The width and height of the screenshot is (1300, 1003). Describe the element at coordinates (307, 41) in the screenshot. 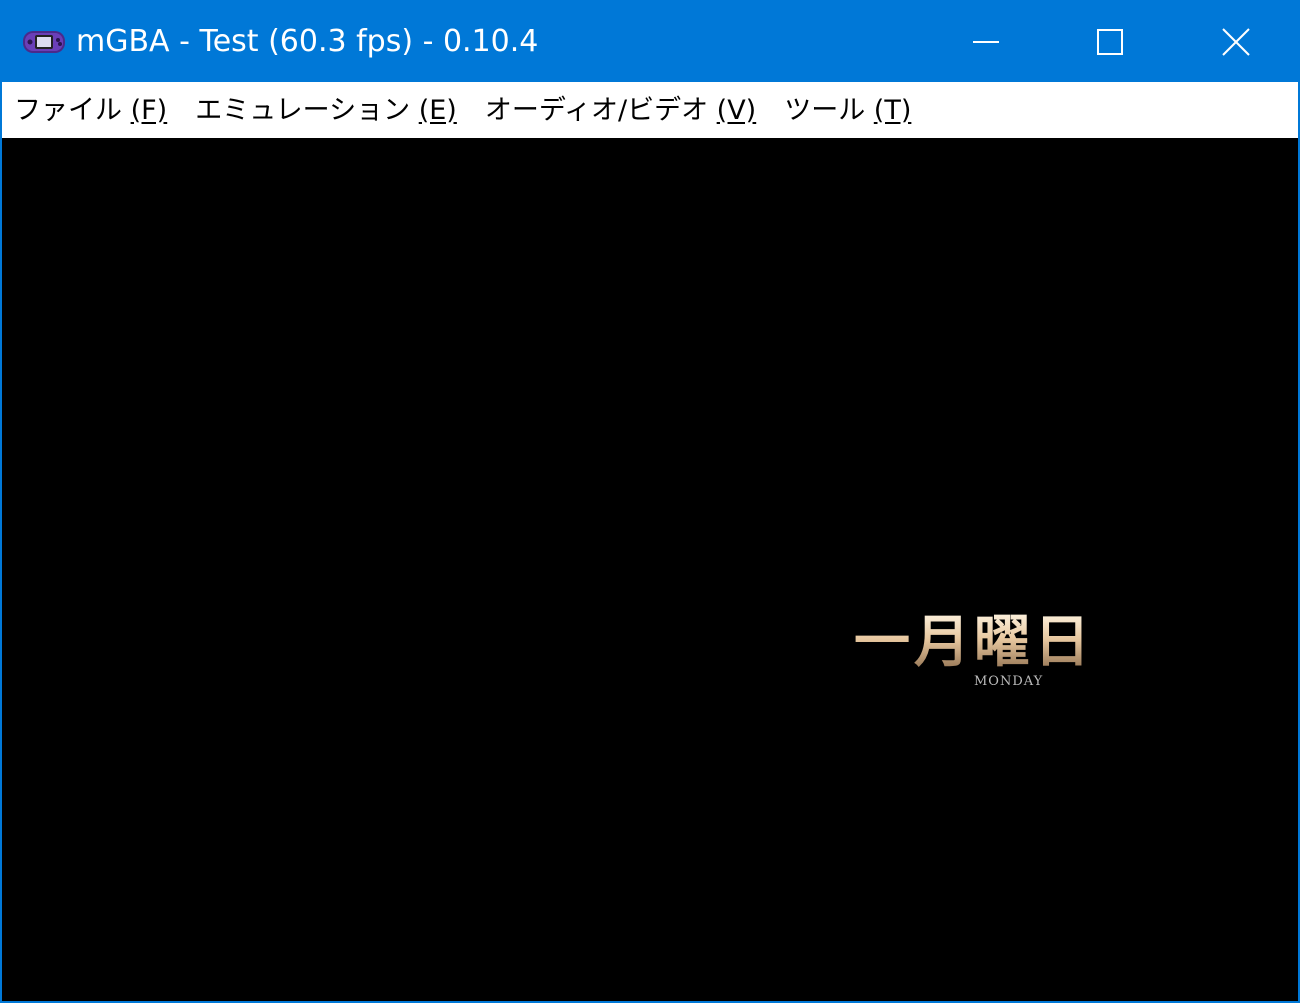

I see `window-title: mGBA - Test (60.3 fps) - 0.10.4` at that location.